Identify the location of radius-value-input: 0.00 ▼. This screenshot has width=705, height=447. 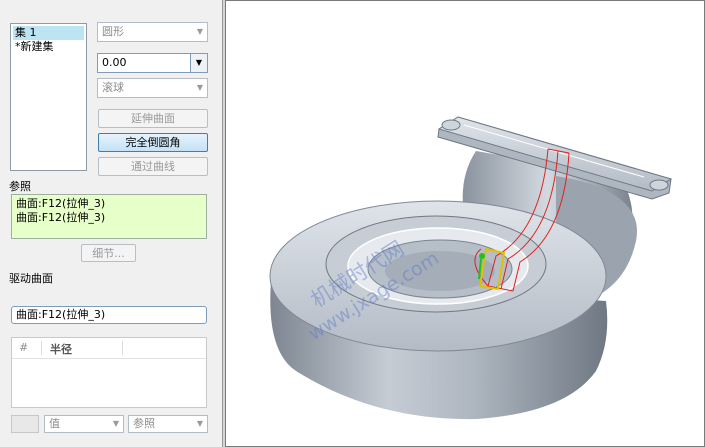
(152, 63).